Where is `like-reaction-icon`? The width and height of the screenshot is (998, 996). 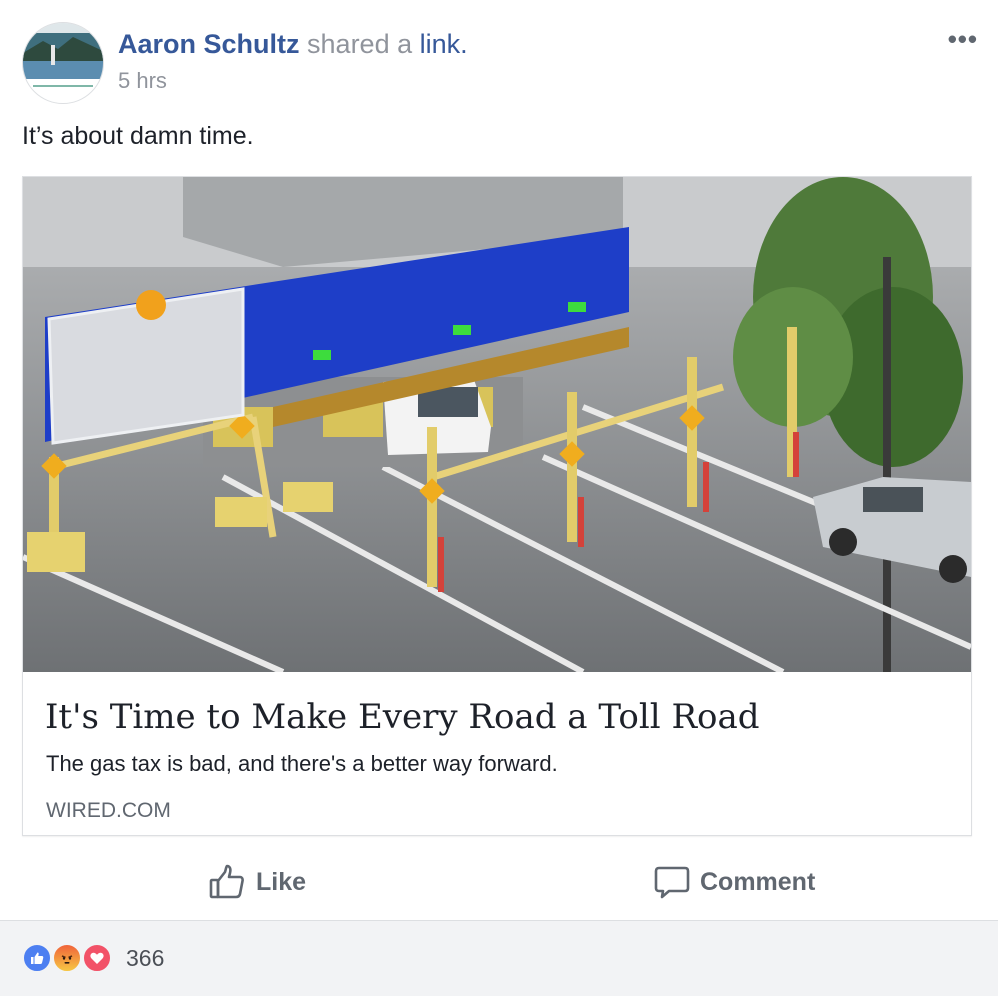
like-reaction-icon is located at coordinates (37, 958).